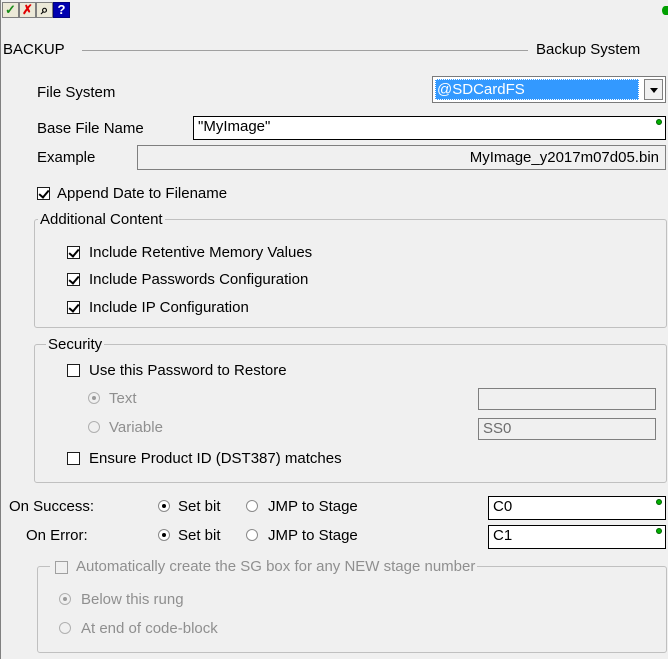 This screenshot has width=668, height=659. What do you see at coordinates (564, 157) in the screenshot?
I see `example-value: MyImage_y2017m07d05.bin` at bounding box center [564, 157].